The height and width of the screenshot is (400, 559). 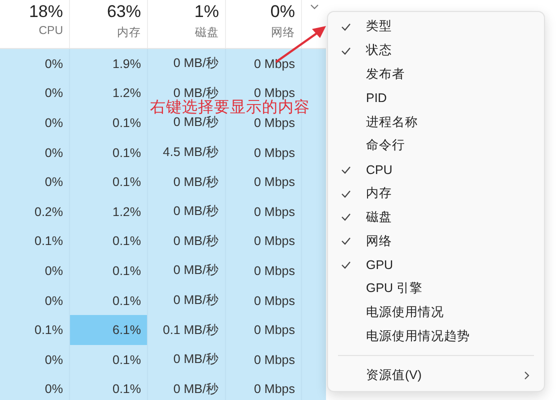 What do you see at coordinates (264, 387) in the screenshot?
I see `table-cell: 0 Mbps` at bounding box center [264, 387].